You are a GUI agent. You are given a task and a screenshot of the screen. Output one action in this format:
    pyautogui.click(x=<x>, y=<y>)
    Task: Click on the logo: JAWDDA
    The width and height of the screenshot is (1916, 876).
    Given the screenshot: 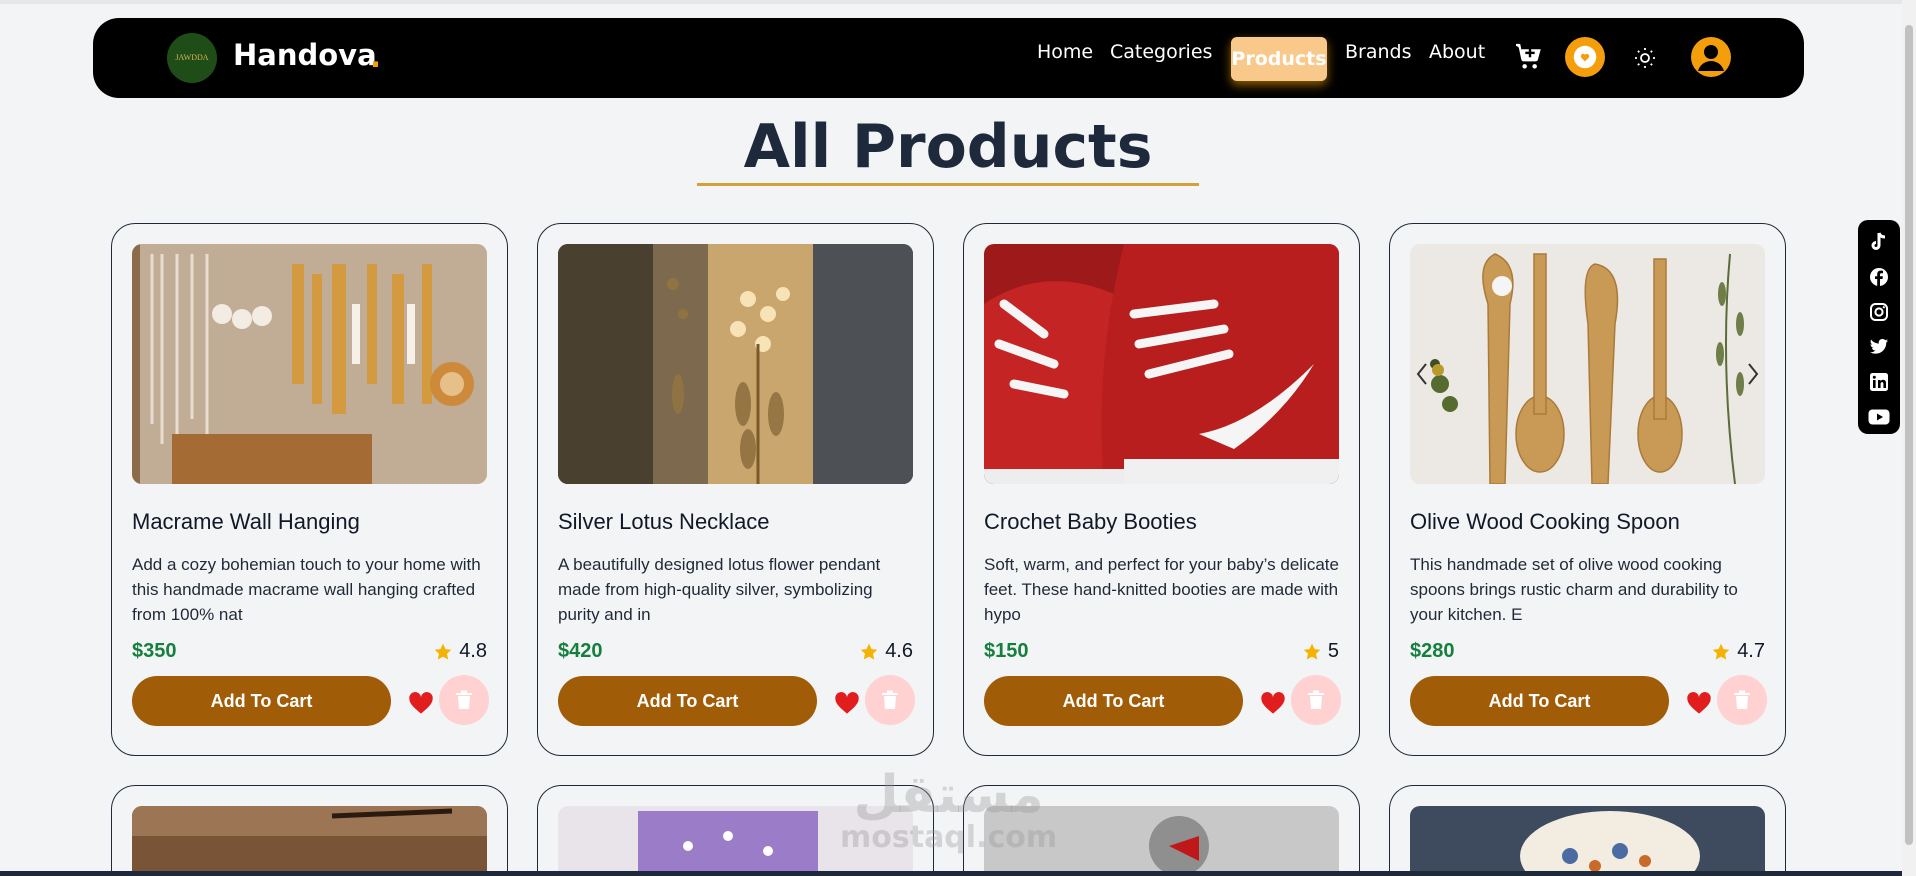 What is the action you would take?
    pyautogui.click(x=192, y=58)
    